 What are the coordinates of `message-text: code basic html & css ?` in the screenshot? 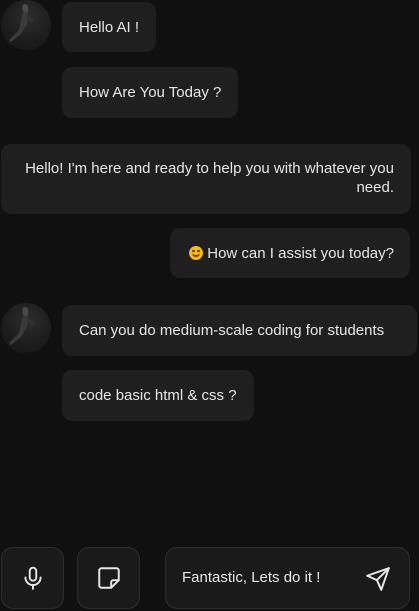 It's located at (158, 395).